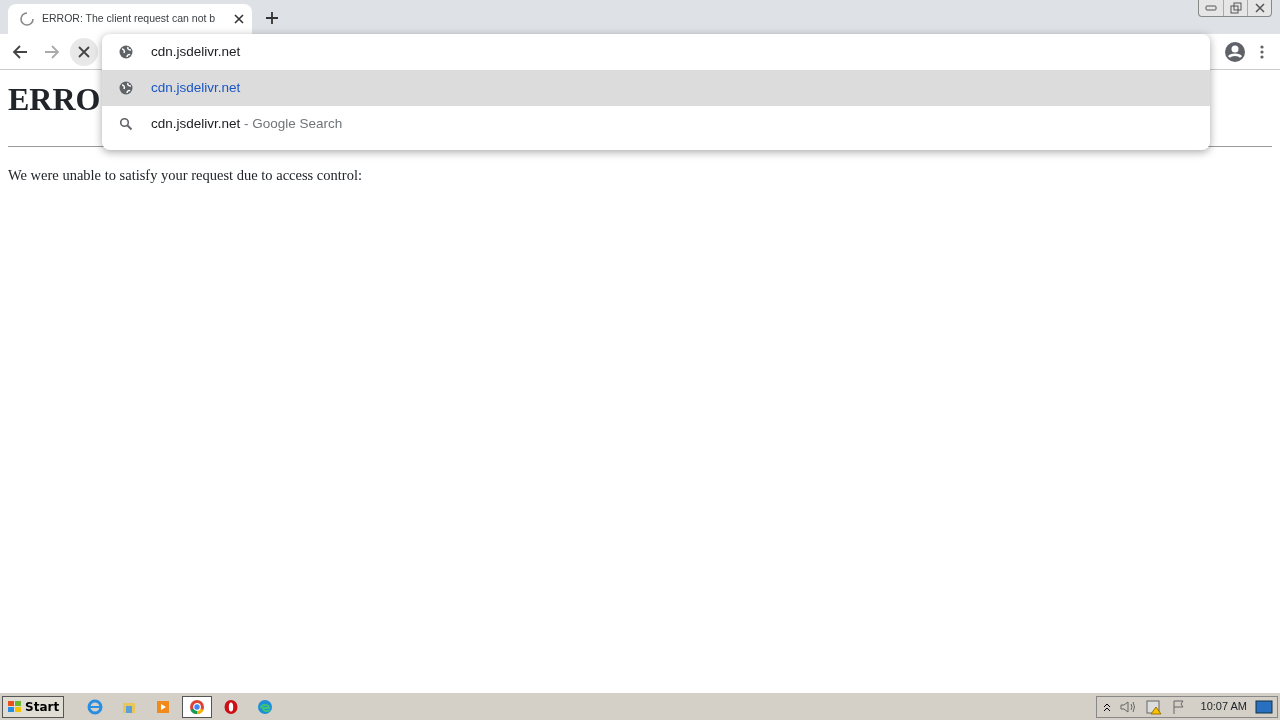 The image size is (1280, 720). I want to click on taskbar-app-button, so click(197, 706).